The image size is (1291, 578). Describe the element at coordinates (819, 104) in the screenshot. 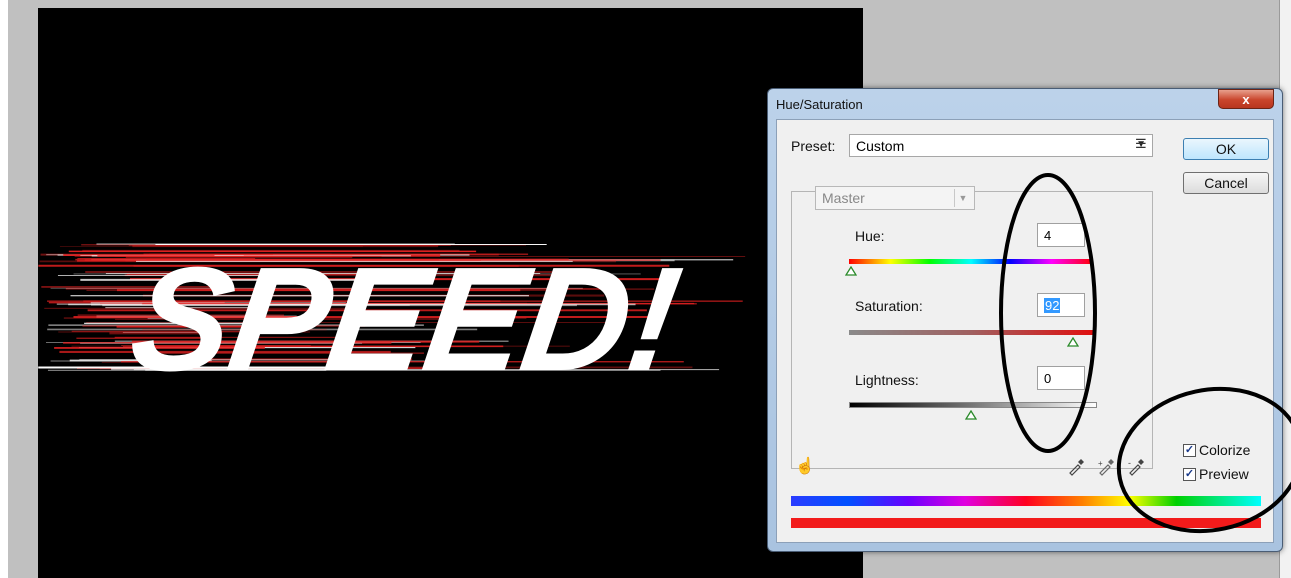

I see `dialog-title: Hue/Saturation` at that location.